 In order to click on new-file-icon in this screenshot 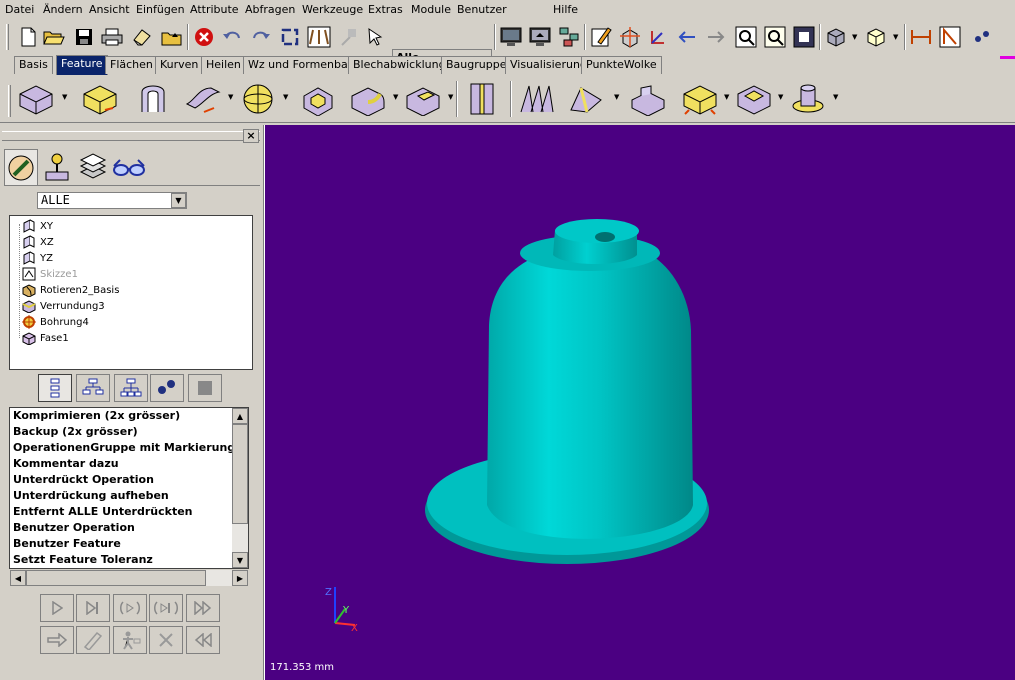, I will do `click(28, 37)`.